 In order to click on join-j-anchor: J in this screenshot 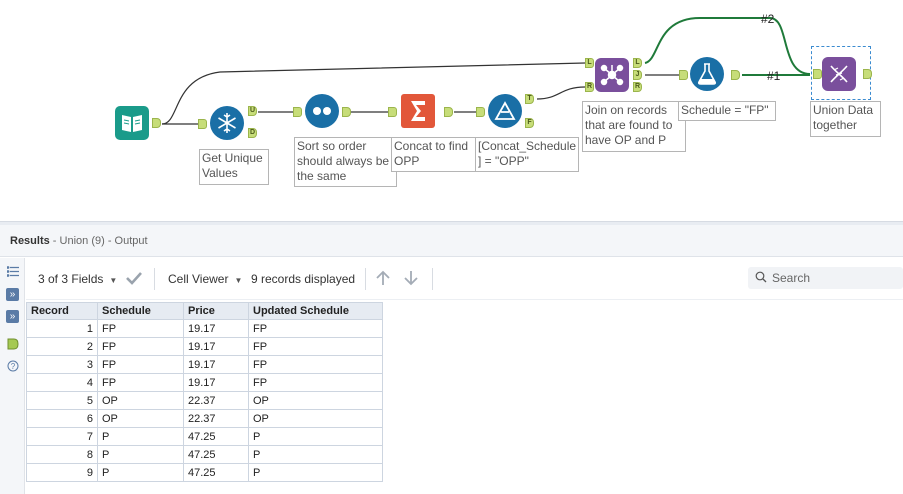, I will do `click(637, 75)`.